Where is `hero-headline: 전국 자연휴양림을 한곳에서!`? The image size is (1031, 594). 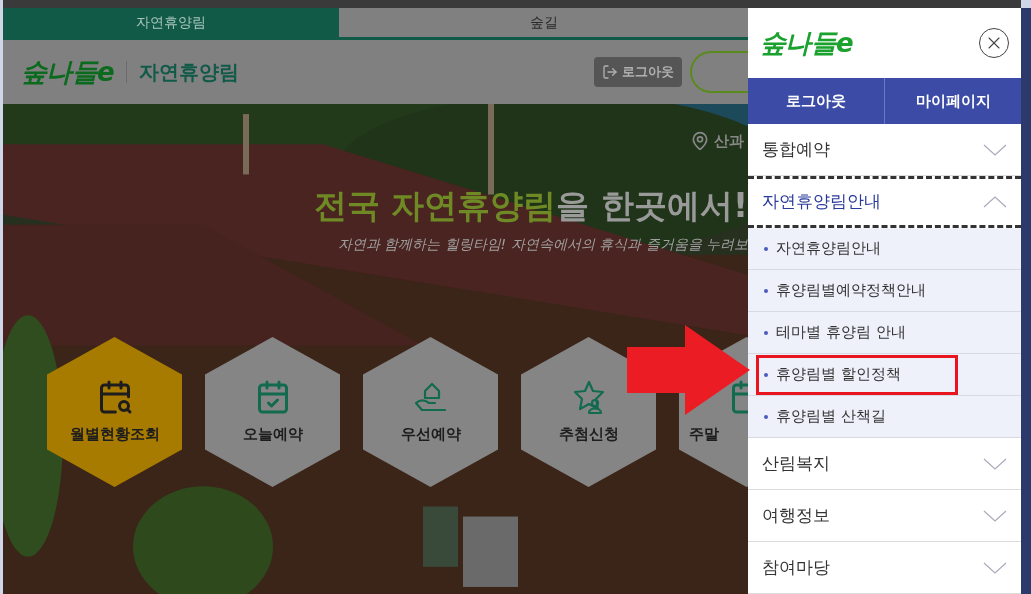 hero-headline: 전국 자연휴양림을 한곳에서! is located at coordinates (530, 205).